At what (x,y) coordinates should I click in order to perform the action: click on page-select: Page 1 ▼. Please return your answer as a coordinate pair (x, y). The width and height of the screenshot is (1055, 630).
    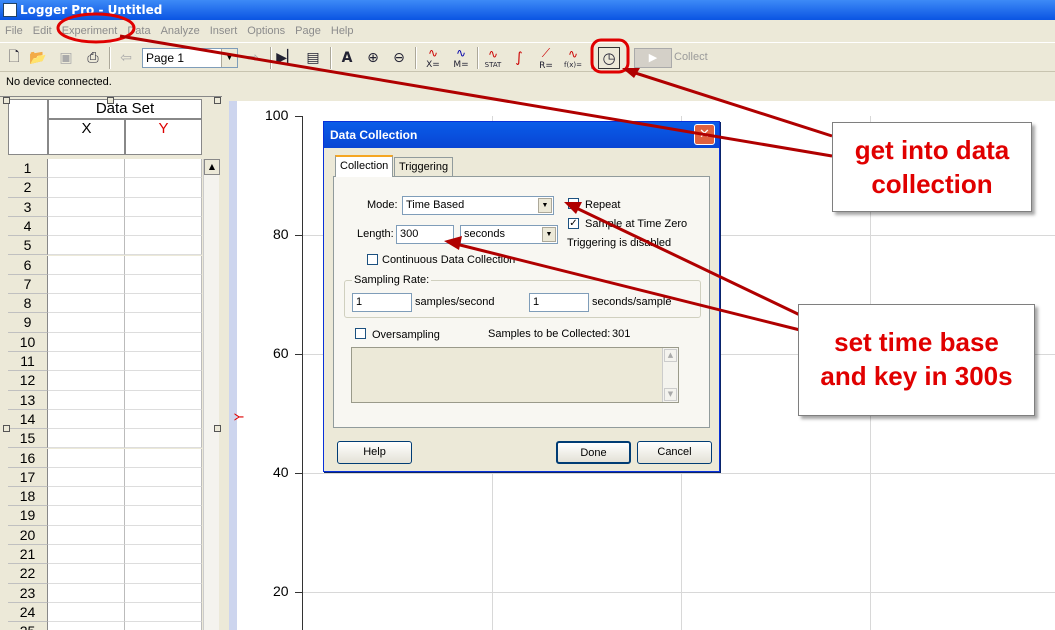
    Looking at the image, I should click on (190, 58).